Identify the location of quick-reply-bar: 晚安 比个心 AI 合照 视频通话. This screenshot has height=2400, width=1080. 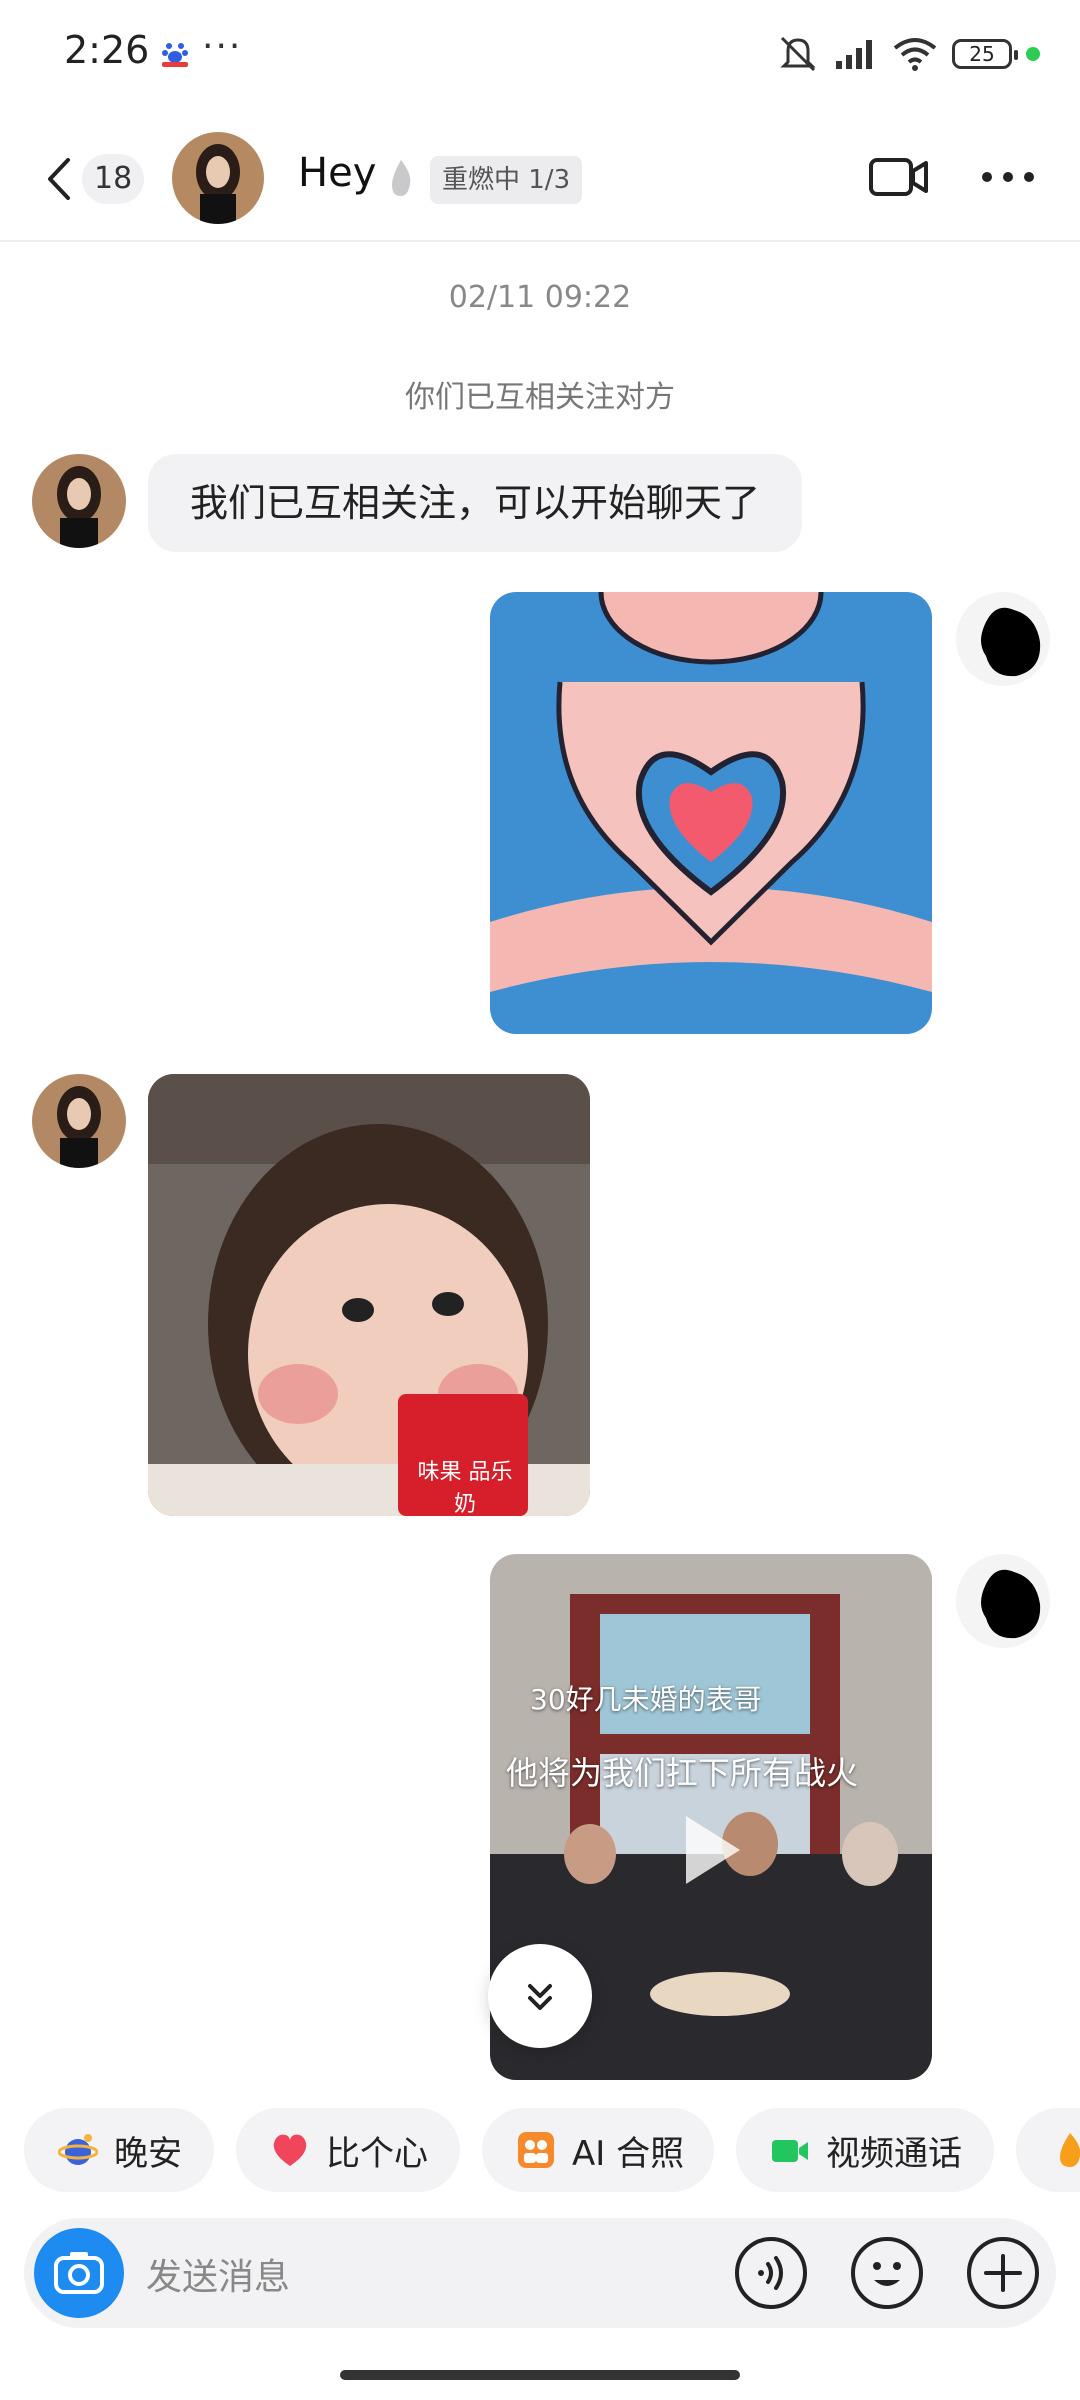
(540, 2150).